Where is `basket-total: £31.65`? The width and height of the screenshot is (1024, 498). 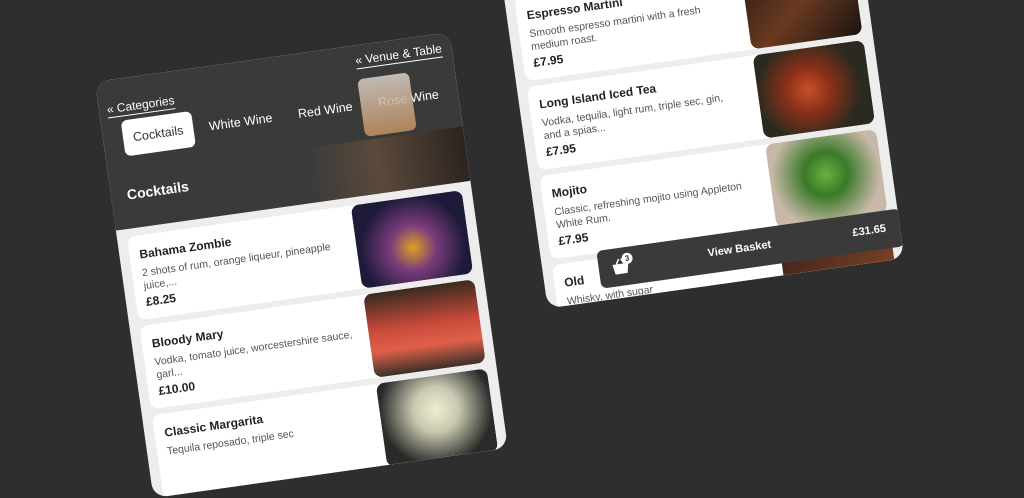 basket-total: £31.65 is located at coordinates (869, 231).